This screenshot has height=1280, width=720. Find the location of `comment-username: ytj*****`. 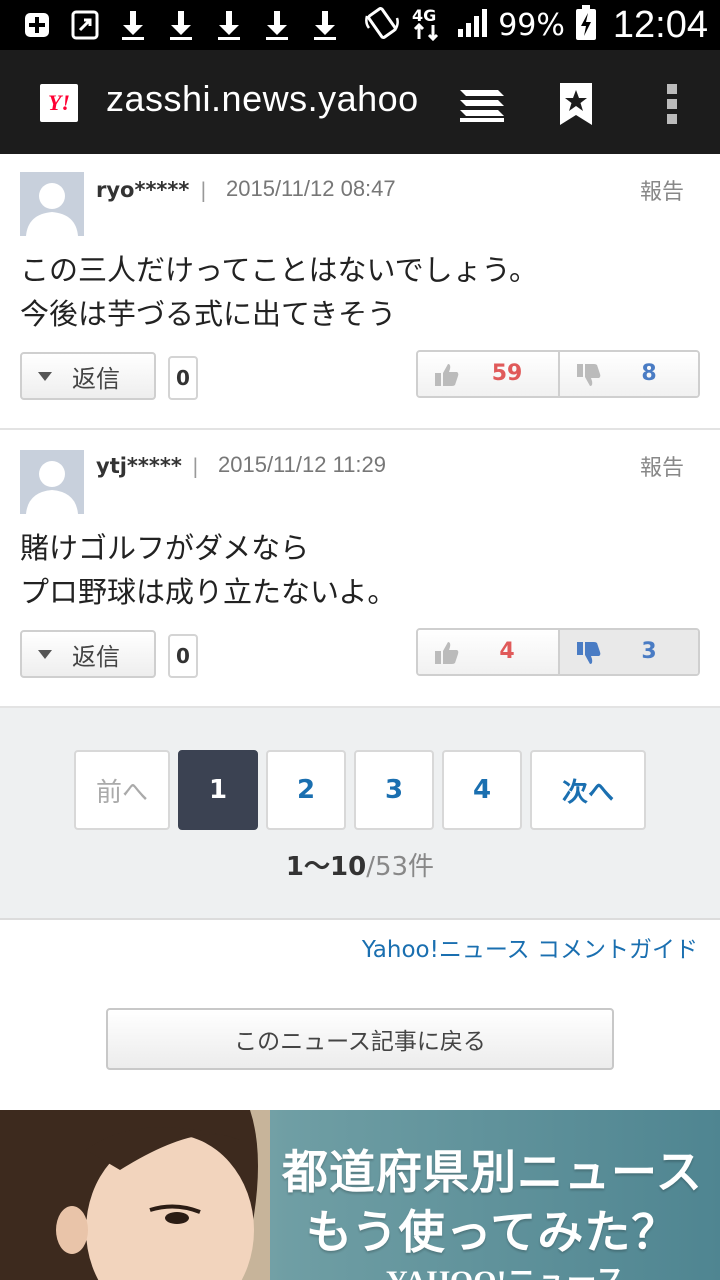

comment-username: ytj***** is located at coordinates (139, 466).